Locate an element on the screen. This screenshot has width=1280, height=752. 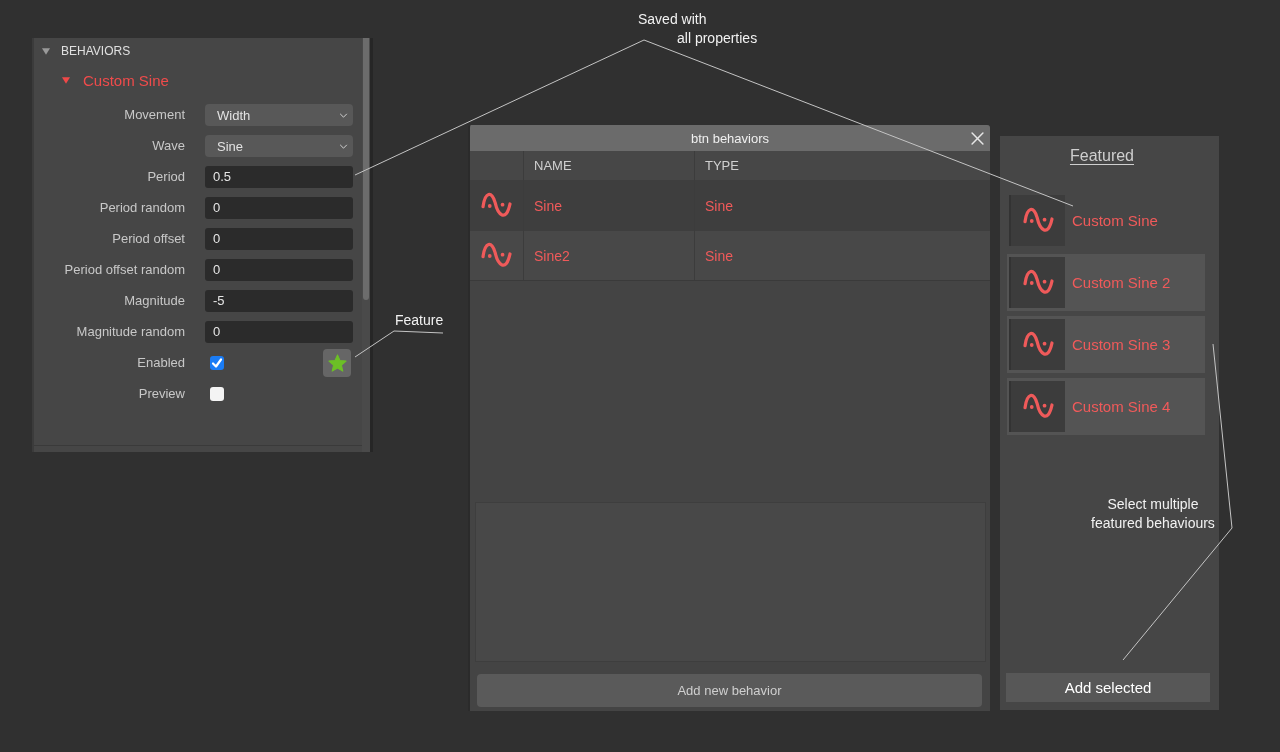
table-row: Sine Sine is located at coordinates (730, 205).